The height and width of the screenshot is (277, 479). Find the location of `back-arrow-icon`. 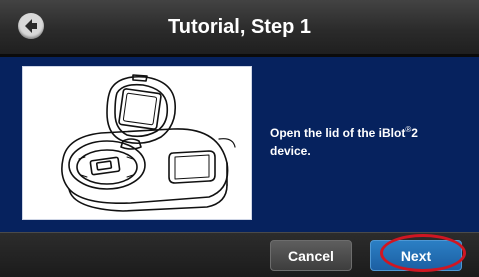

back-arrow-icon is located at coordinates (31, 26).